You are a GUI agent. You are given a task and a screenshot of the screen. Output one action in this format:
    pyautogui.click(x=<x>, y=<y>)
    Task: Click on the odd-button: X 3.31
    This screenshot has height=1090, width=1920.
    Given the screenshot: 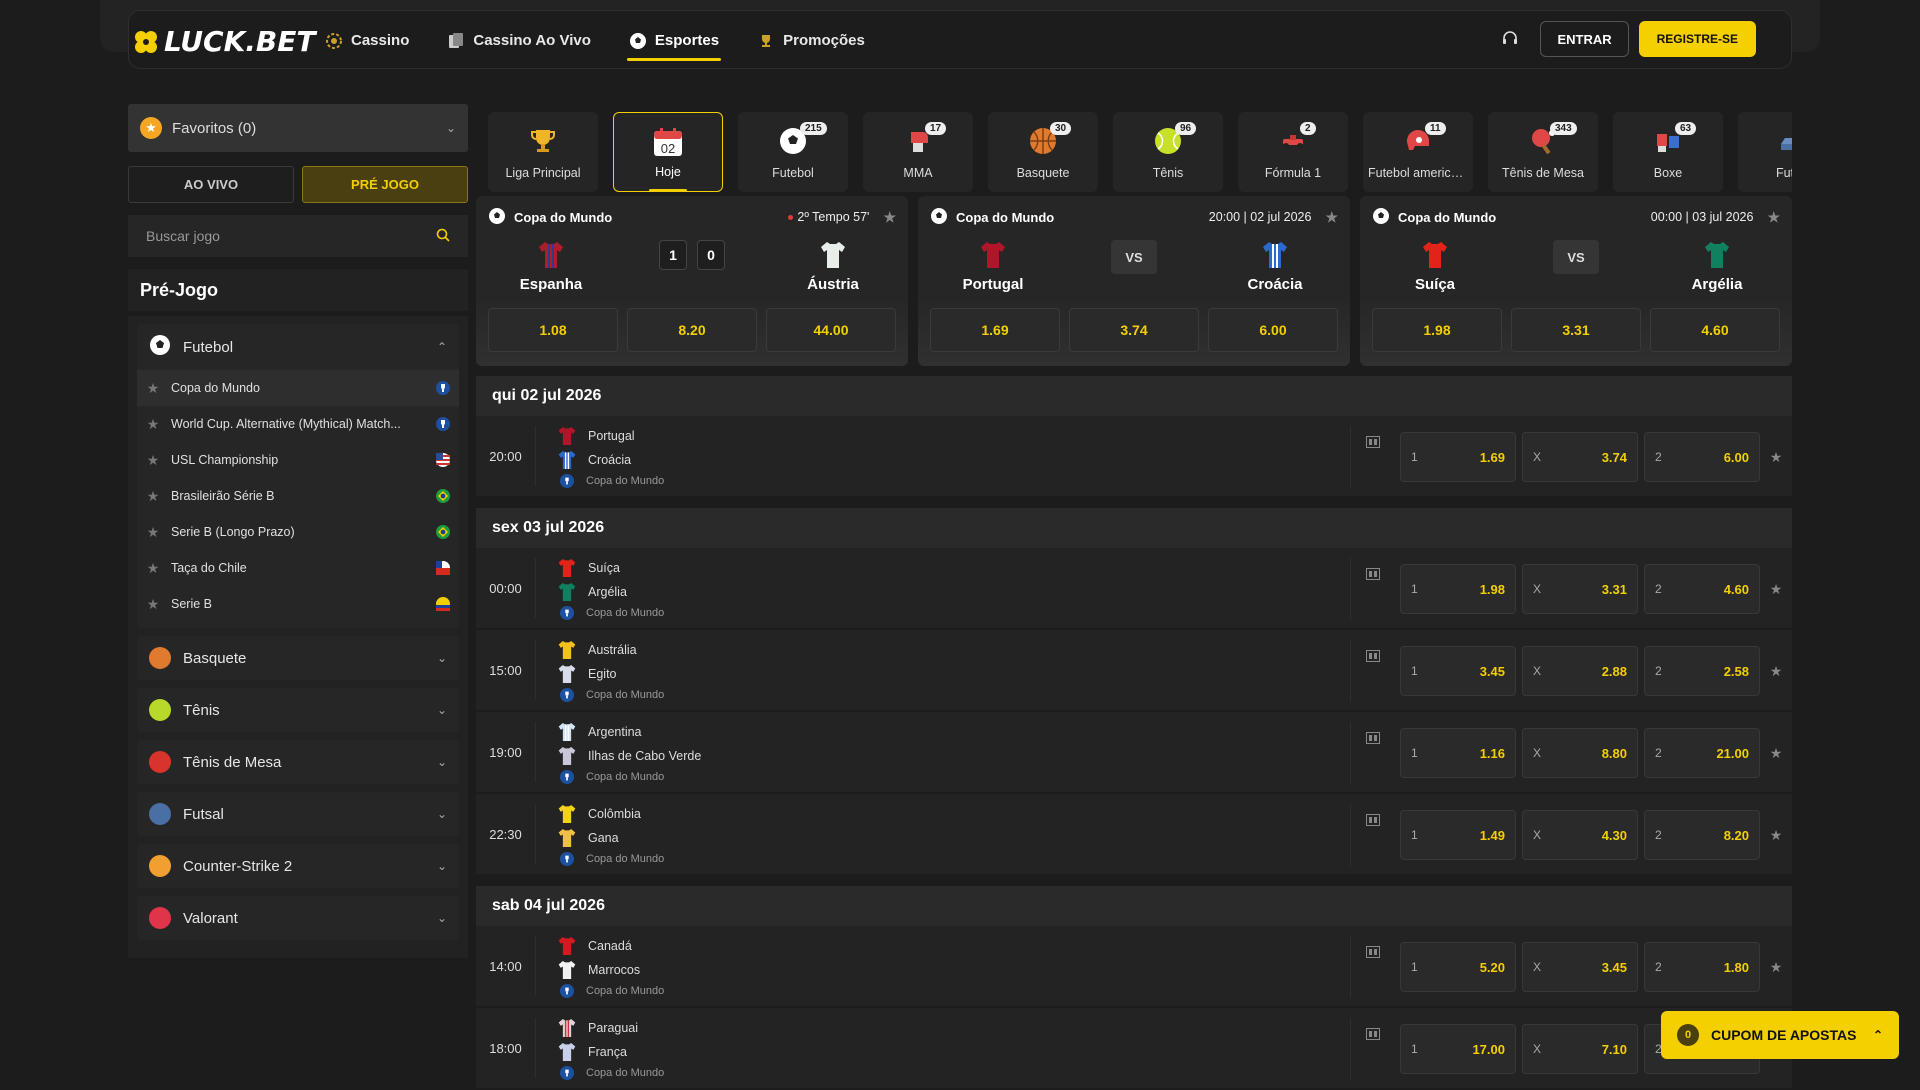 What is the action you would take?
    pyautogui.click(x=1580, y=589)
    